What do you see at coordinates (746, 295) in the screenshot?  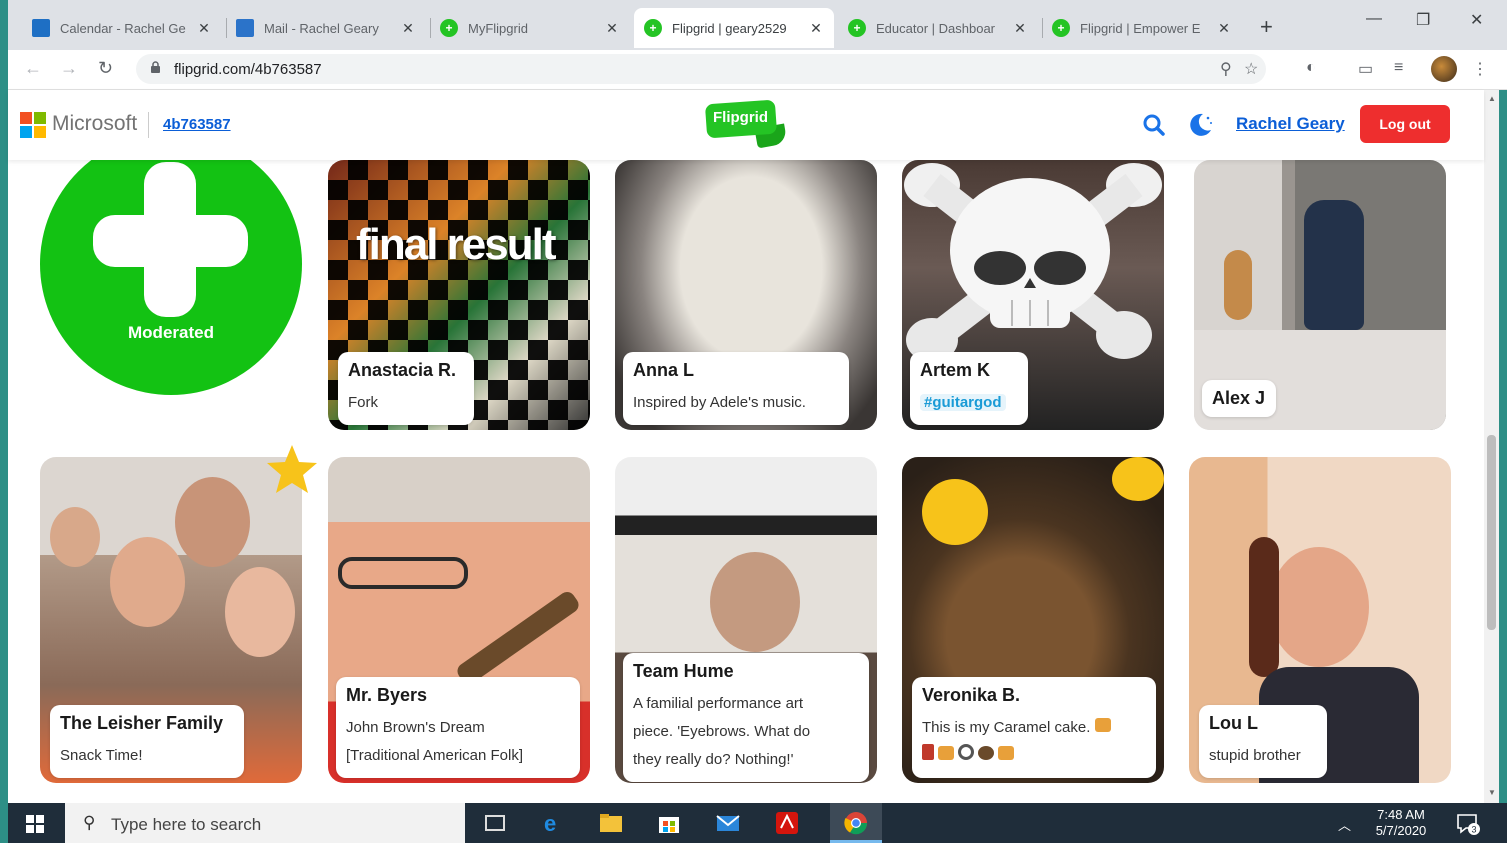 I see `response-card-anna: Anna L Inspired by Adele's music.` at bounding box center [746, 295].